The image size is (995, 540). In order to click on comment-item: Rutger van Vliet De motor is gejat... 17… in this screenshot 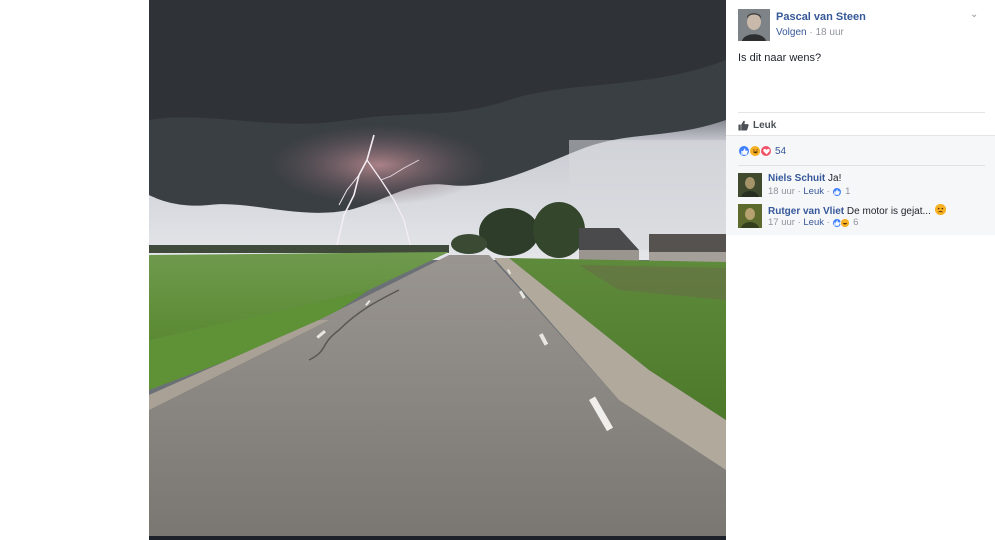, I will do `click(863, 216)`.